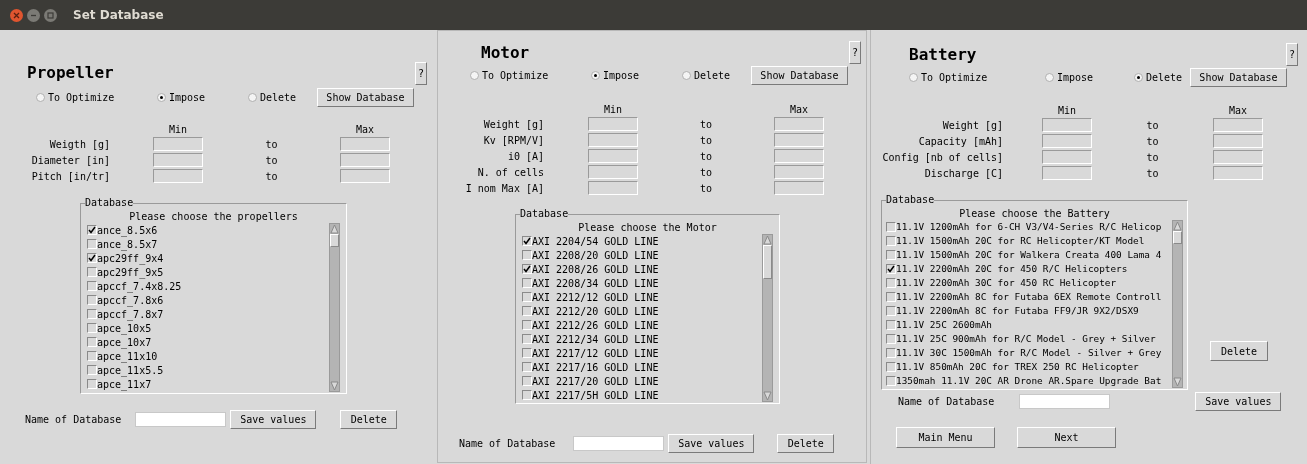 This screenshot has width=1307, height=464. Describe the element at coordinates (50, 15) in the screenshot. I see `maximize-icon` at that location.